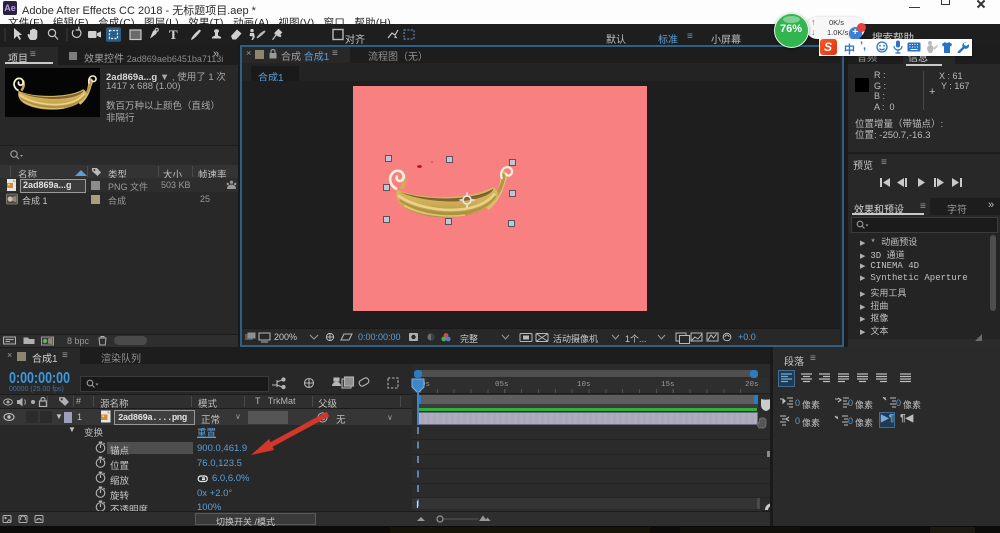 The width and height of the screenshot is (1000, 533). I want to click on svg-text: T, so click(173, 34).